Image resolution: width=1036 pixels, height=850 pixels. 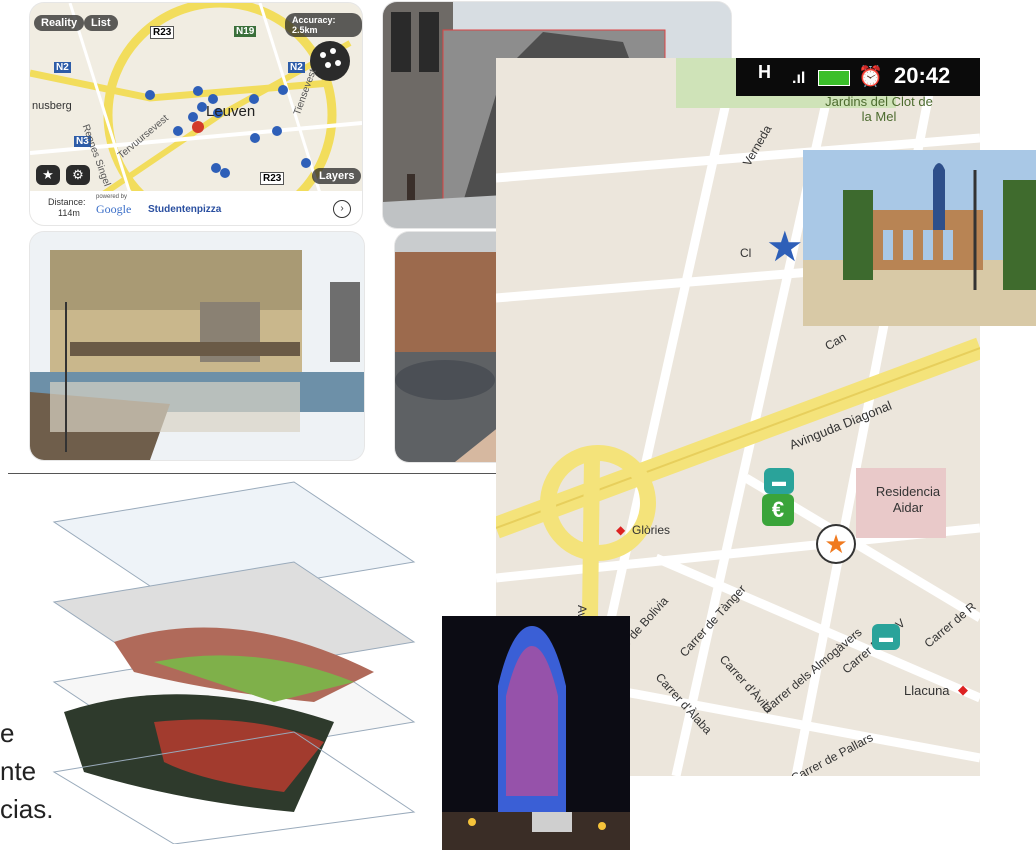 What do you see at coordinates (7, 733) in the screenshot?
I see `caption-line-1: e` at bounding box center [7, 733].